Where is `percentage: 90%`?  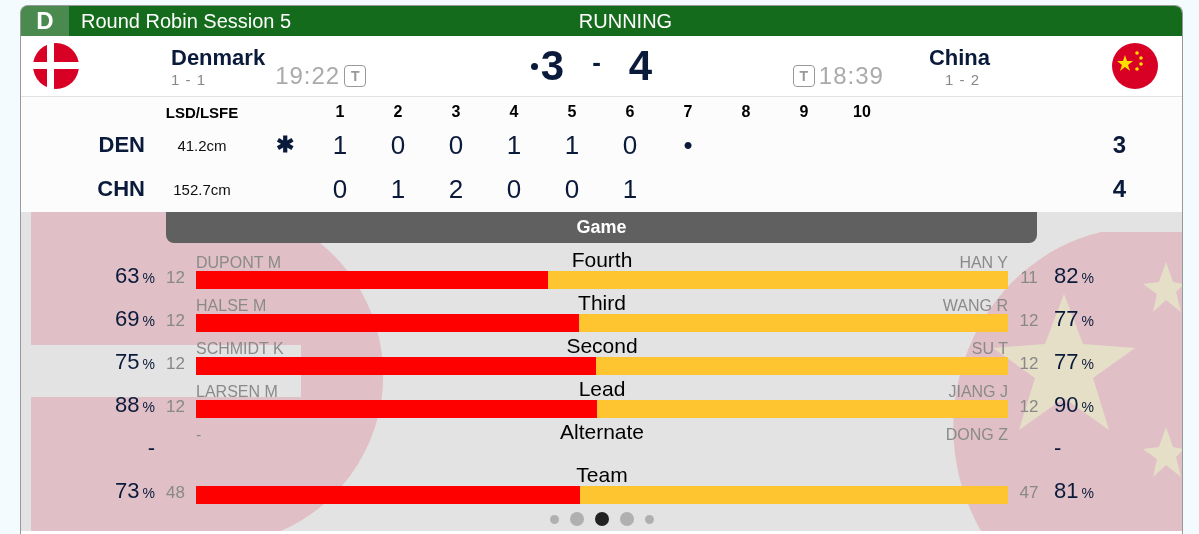 percentage: 90% is located at coordinates (1074, 406).